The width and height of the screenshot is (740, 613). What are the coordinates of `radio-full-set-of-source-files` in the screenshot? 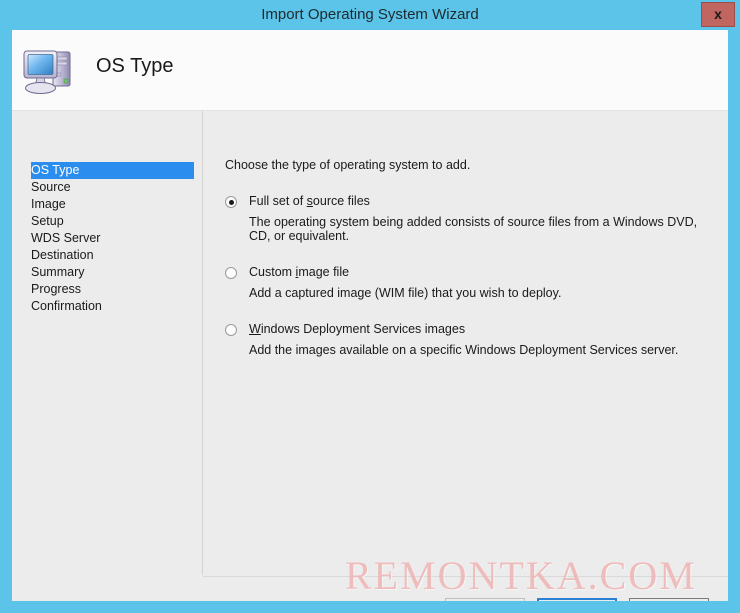 It's located at (231, 202).